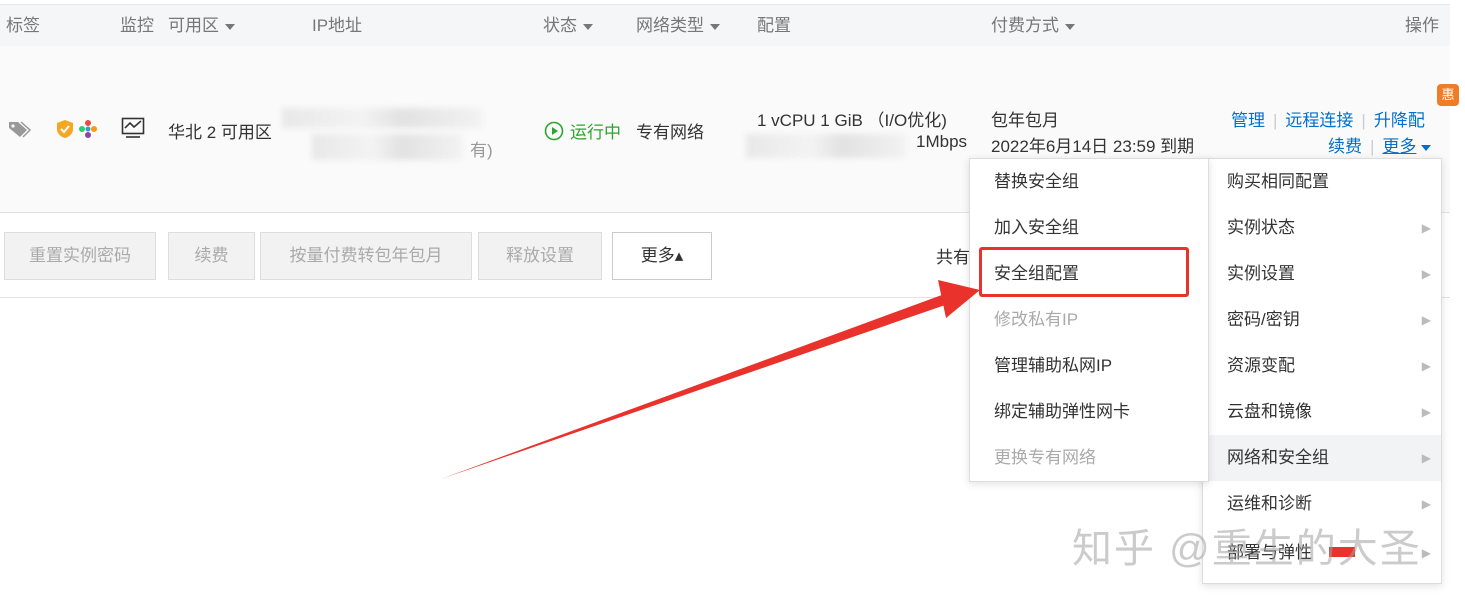 Image resolution: width=1465 pixels, height=600 pixels. What do you see at coordinates (366, 256) in the screenshot?
I see `convert-billing-button: 按量付费转包年包月` at bounding box center [366, 256].